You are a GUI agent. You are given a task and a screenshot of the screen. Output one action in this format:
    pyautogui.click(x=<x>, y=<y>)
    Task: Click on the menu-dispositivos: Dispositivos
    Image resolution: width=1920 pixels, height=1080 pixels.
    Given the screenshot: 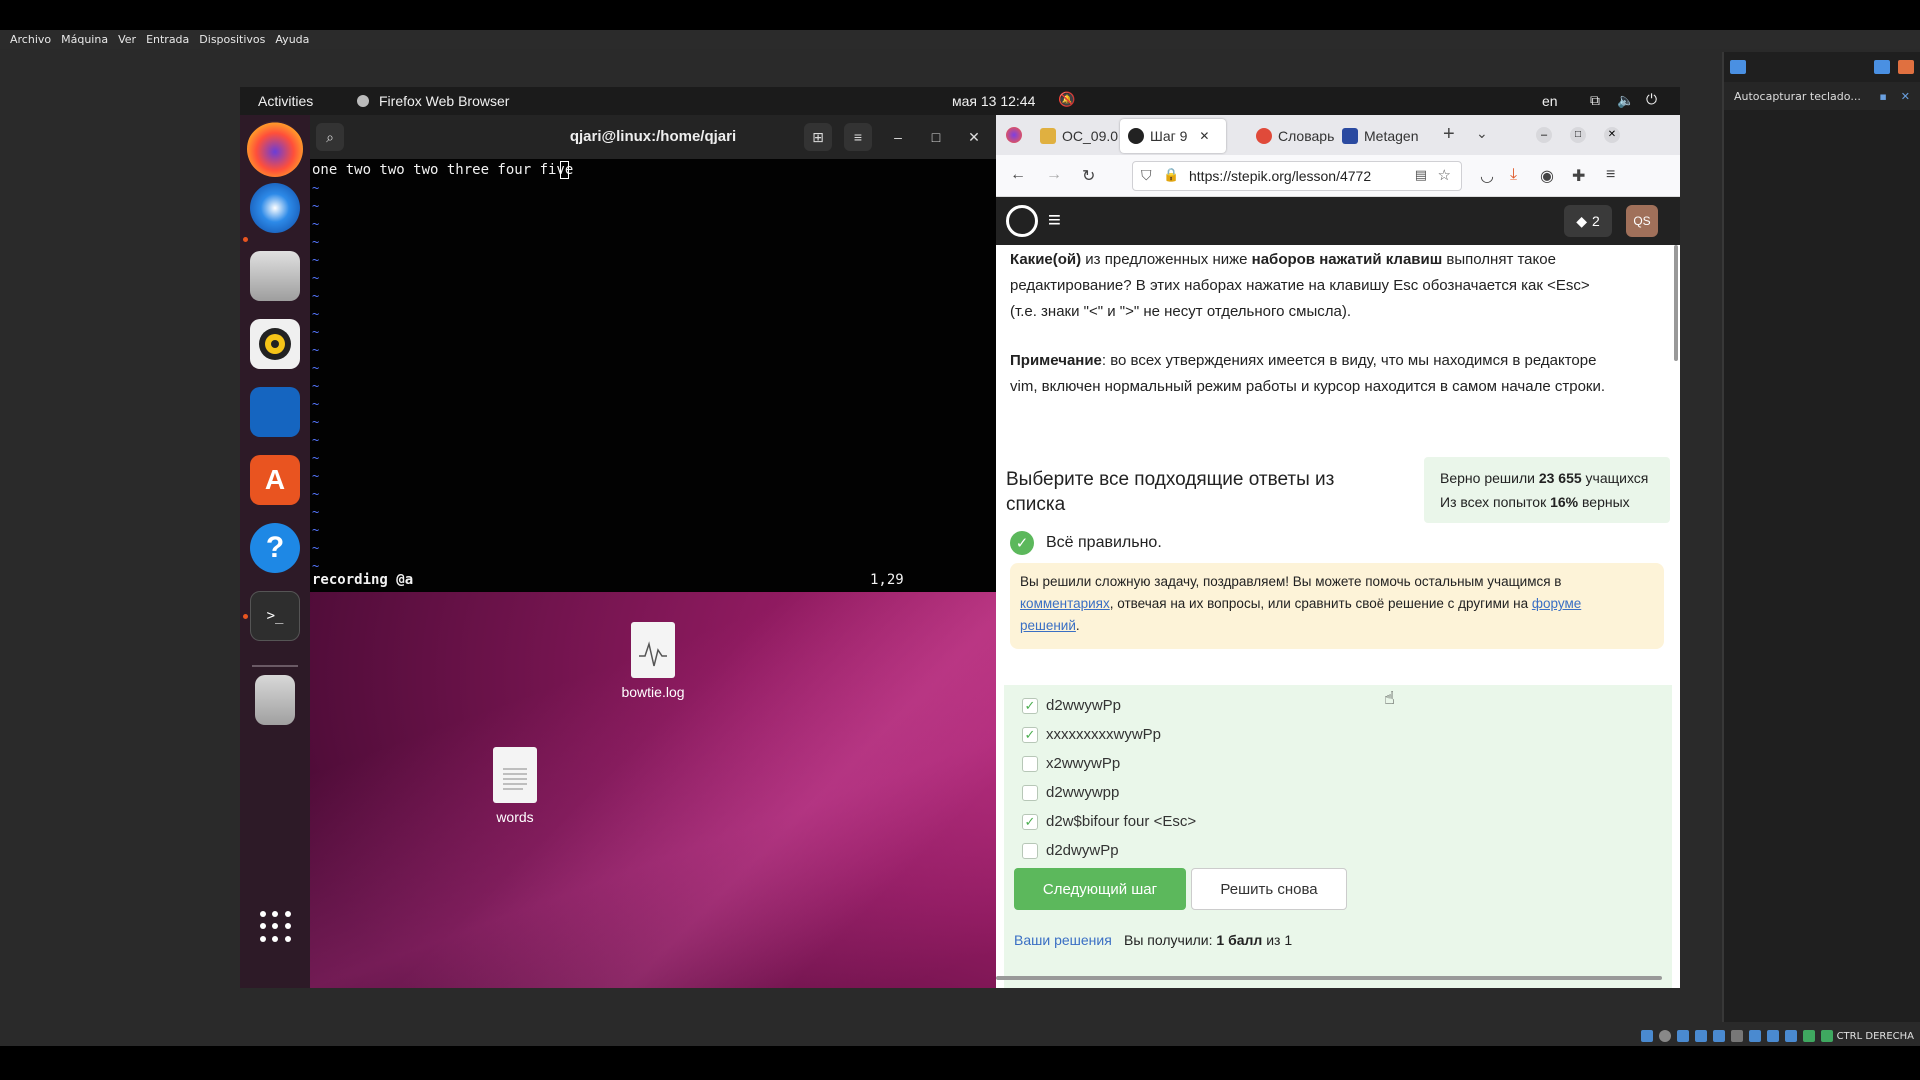 What is the action you would take?
    pyautogui.click(x=232, y=39)
    